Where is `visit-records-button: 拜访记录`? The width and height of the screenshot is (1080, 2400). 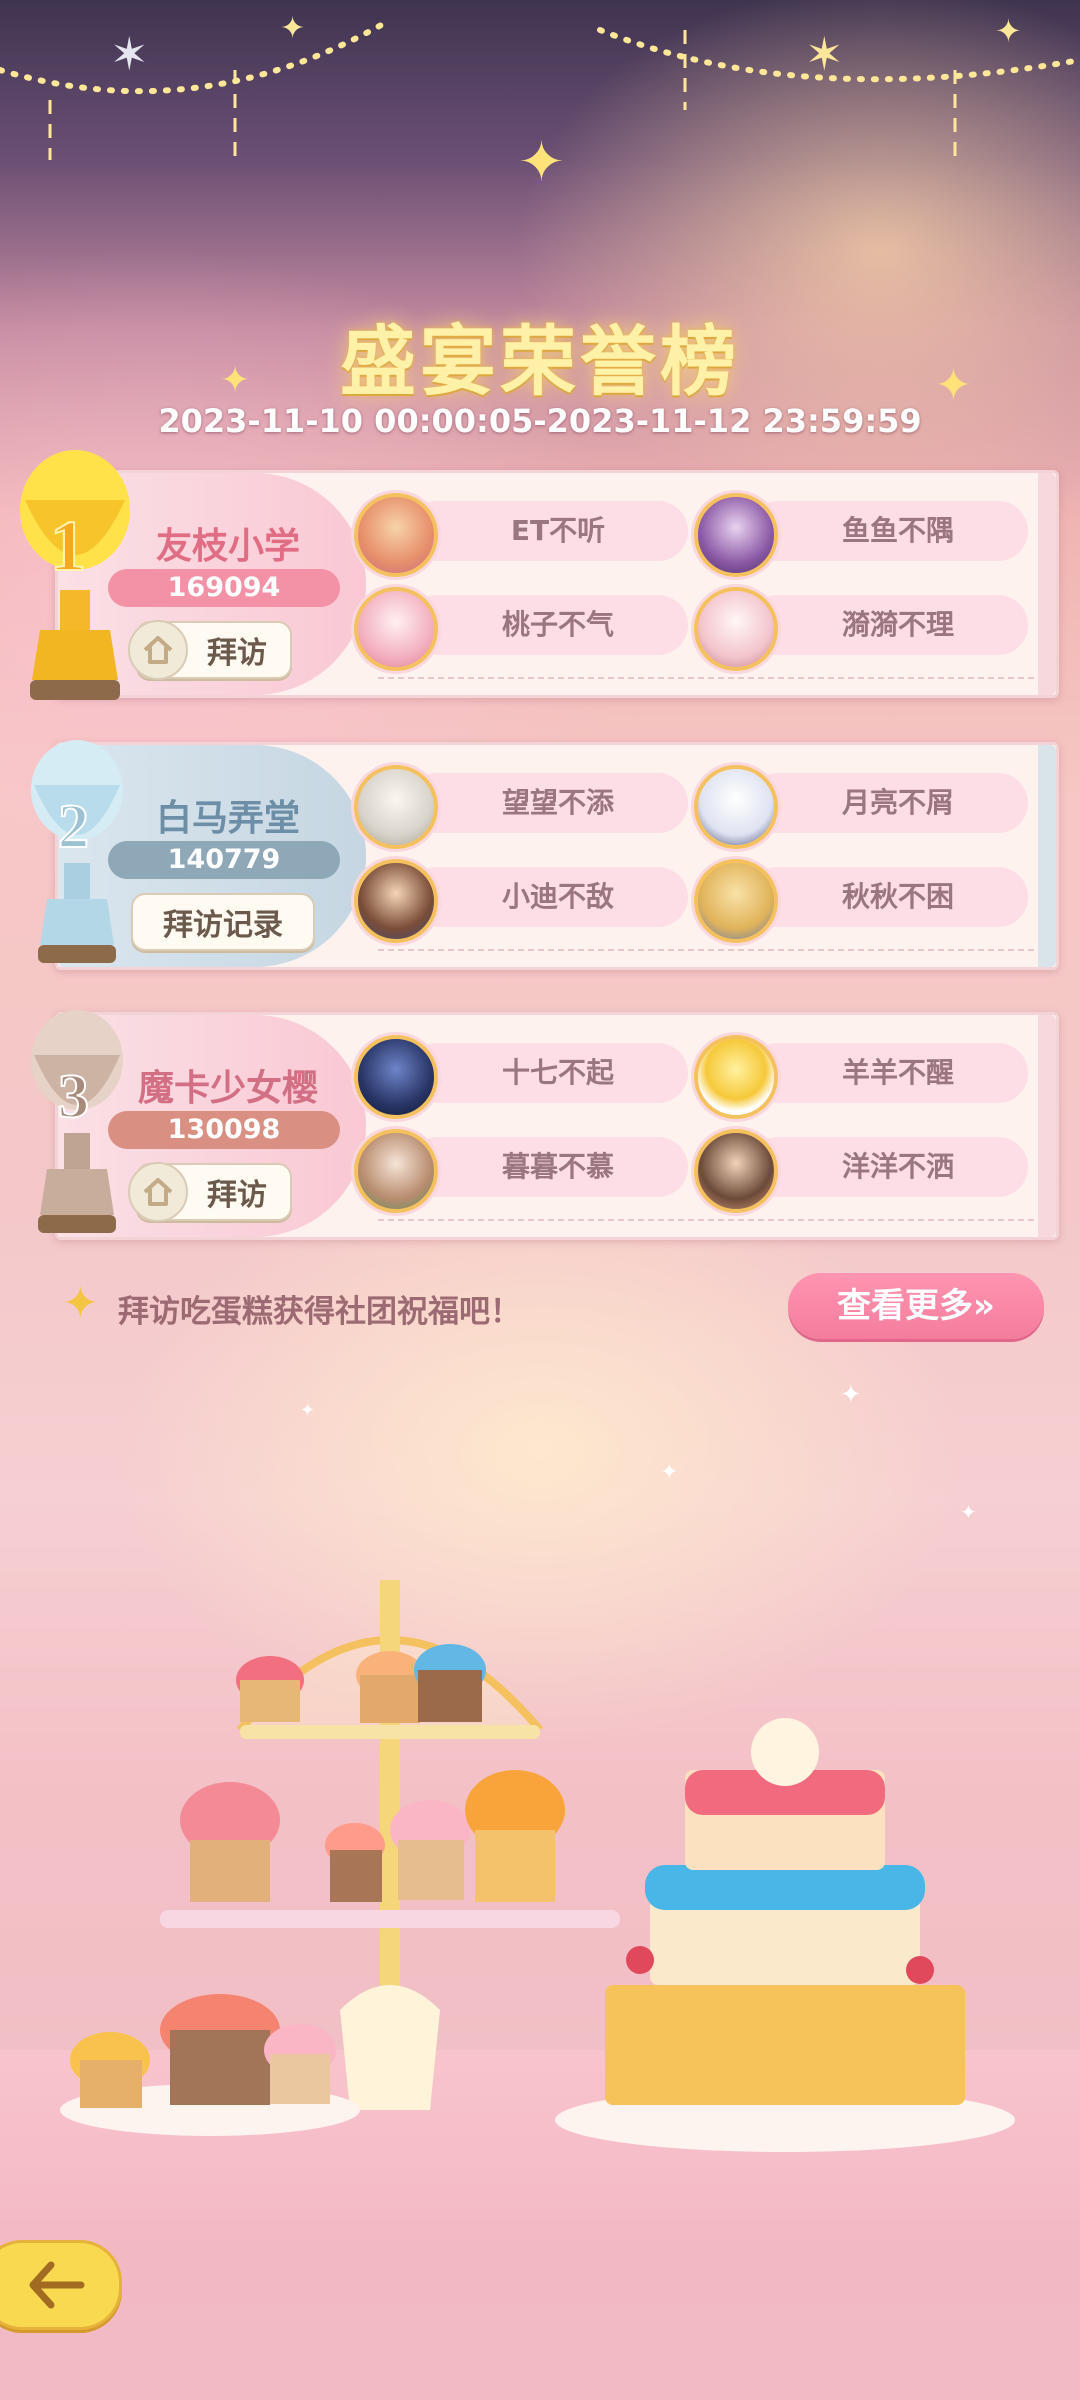 visit-records-button: 拜访记录 is located at coordinates (223, 922).